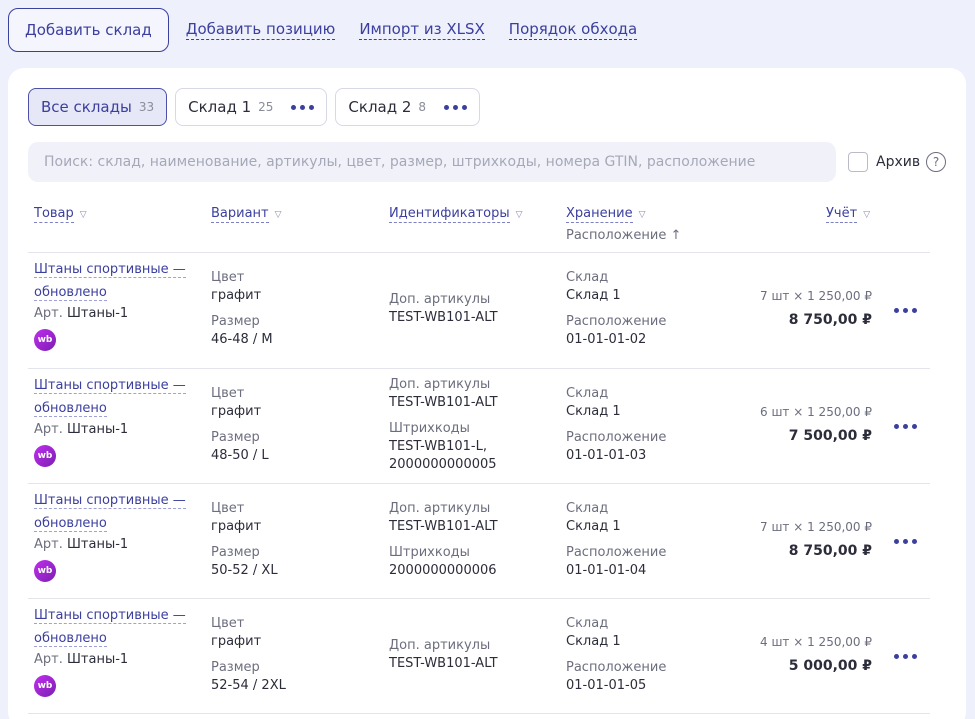 The image size is (975, 719). What do you see at coordinates (816, 412) in the screenshot?
I see `qty-price: 6 шт × 1 250,00 ₽` at bounding box center [816, 412].